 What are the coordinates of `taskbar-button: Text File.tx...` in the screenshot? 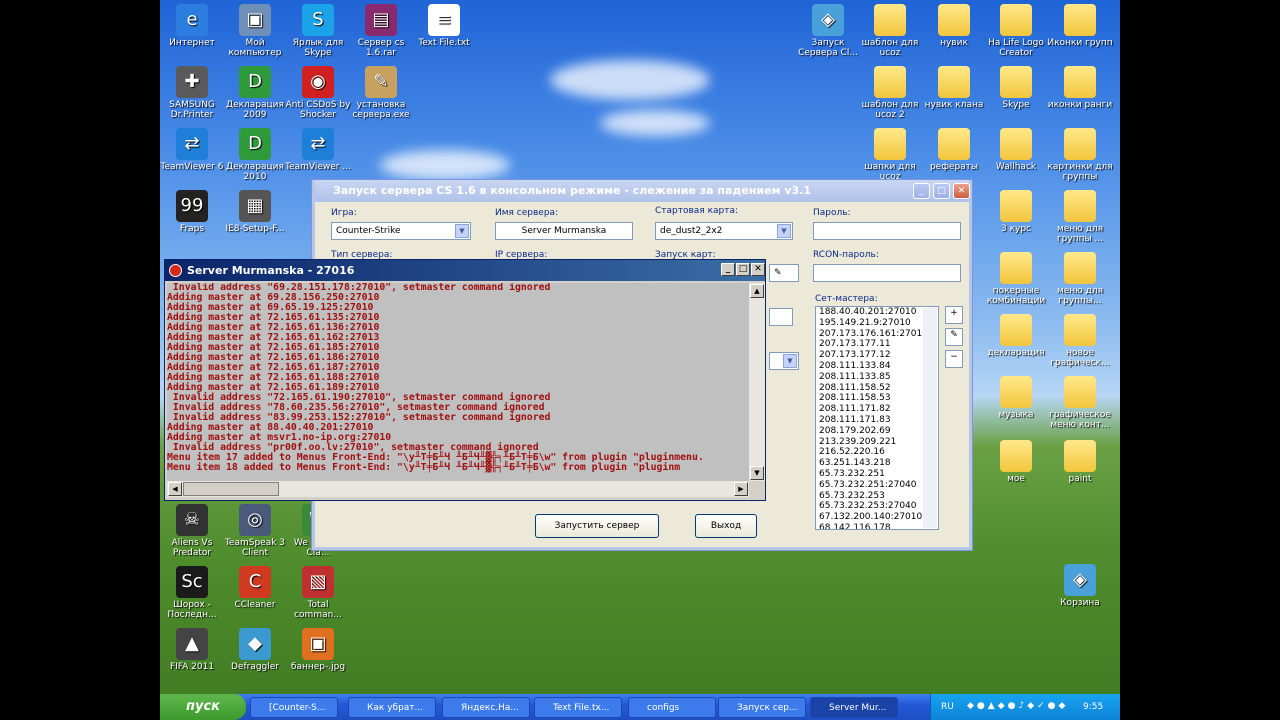 It's located at (578, 707).